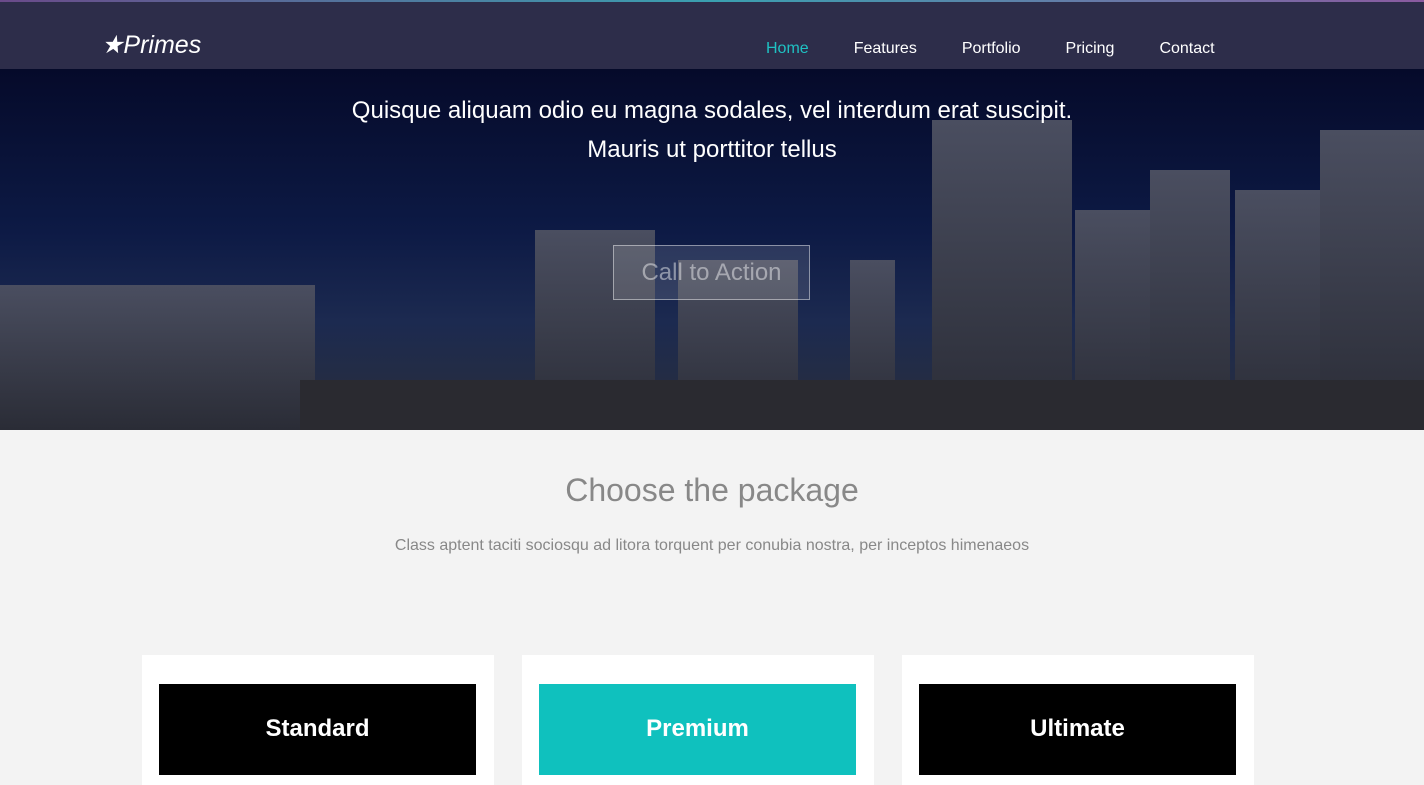 This screenshot has width=1424, height=785. I want to click on package-card-ultimate: Ultimate, so click(1078, 720).